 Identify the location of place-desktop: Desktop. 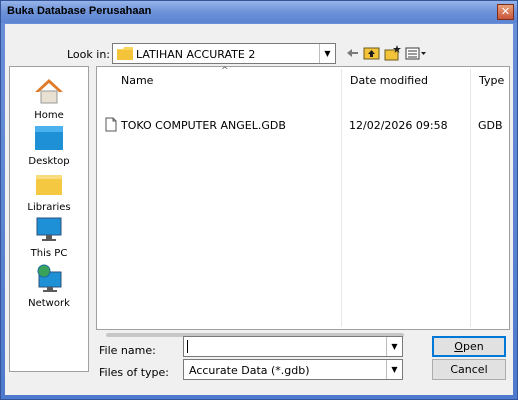
(49, 146).